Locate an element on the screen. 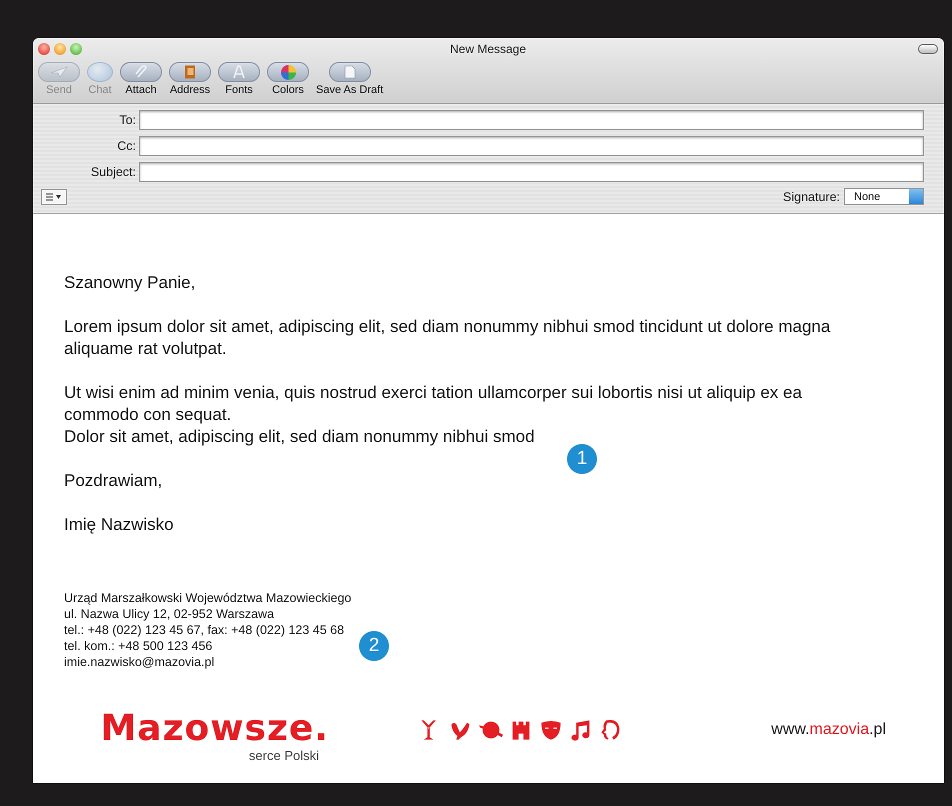 This screenshot has width=952, height=806. paper-plane-icon is located at coordinates (59, 72).